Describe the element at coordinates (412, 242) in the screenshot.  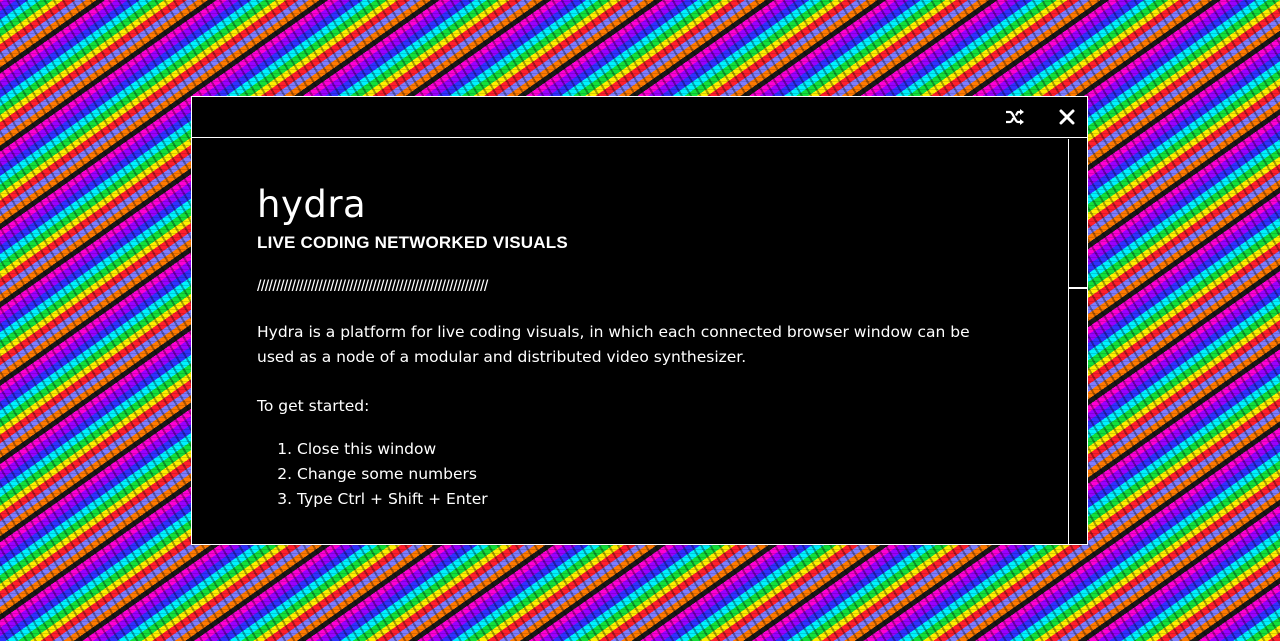
I see `app-subtitle: LIVE CODING NETWORKED VISUALS` at that location.